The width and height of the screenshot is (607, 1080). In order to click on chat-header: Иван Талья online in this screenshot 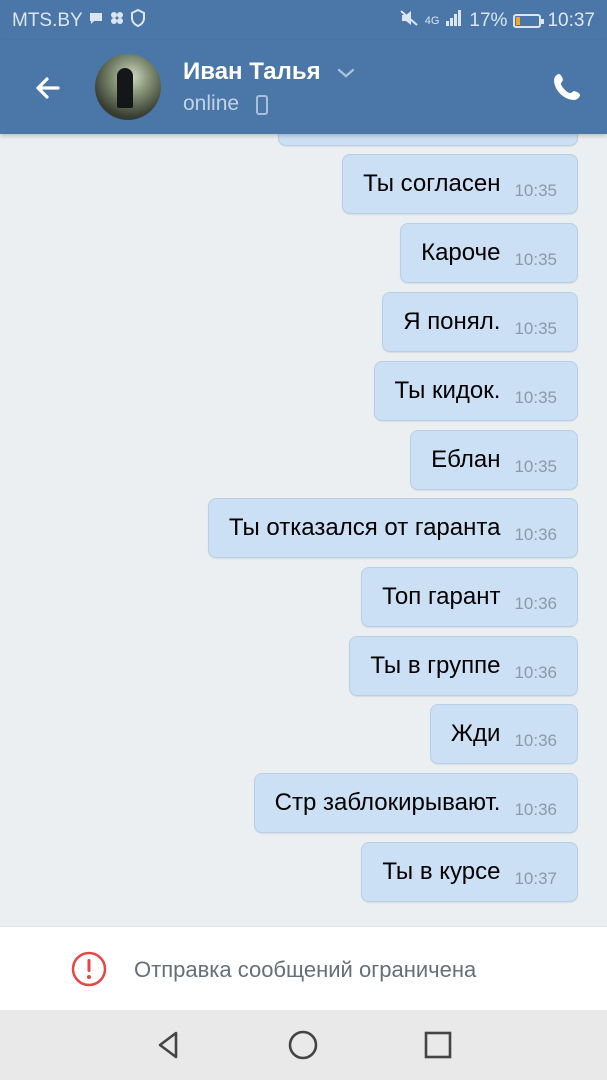, I will do `click(303, 87)`.